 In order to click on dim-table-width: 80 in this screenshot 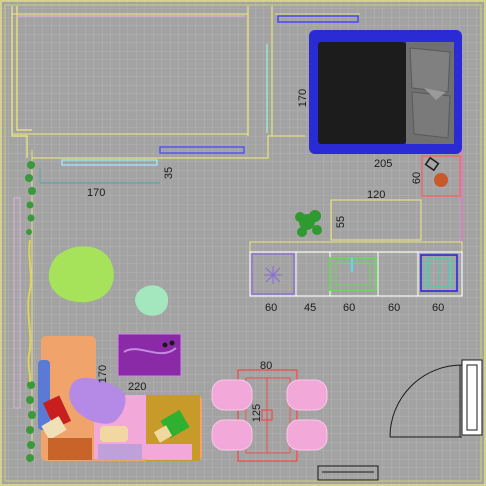, I will do `click(266, 366)`.